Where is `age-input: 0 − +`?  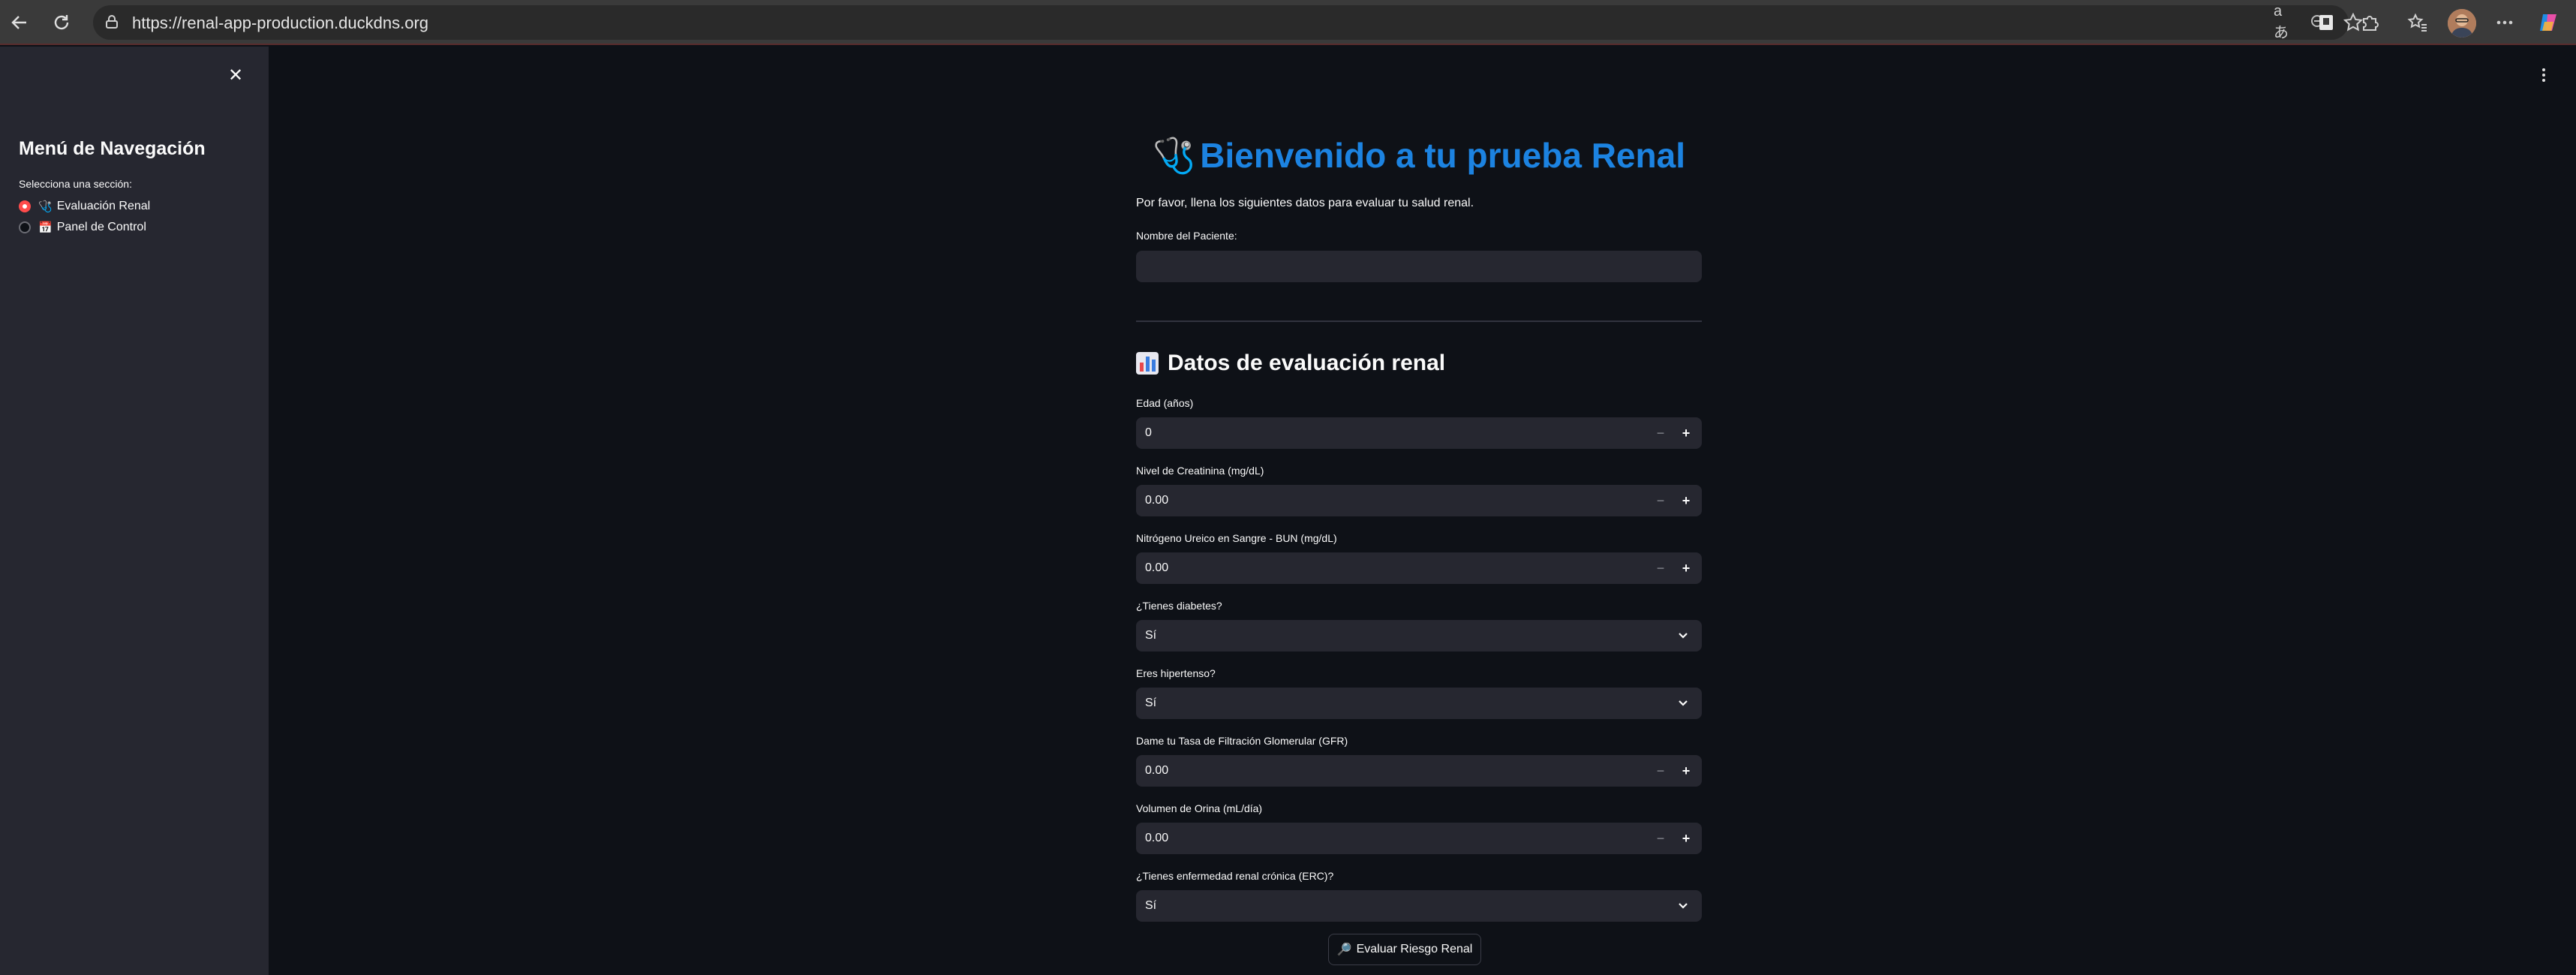 age-input: 0 − + is located at coordinates (1419, 433).